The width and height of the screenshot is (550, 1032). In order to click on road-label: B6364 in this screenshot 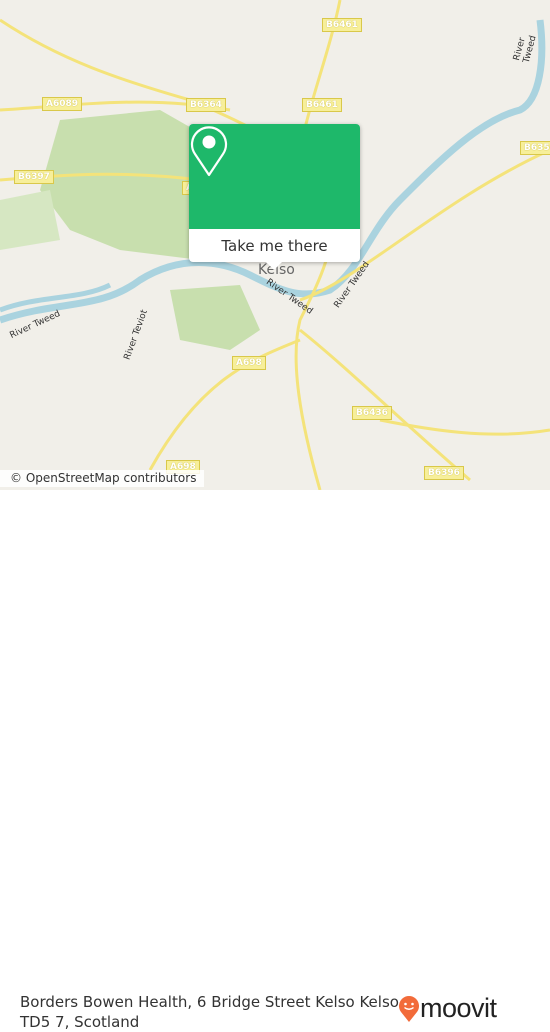, I will do `click(206, 105)`.